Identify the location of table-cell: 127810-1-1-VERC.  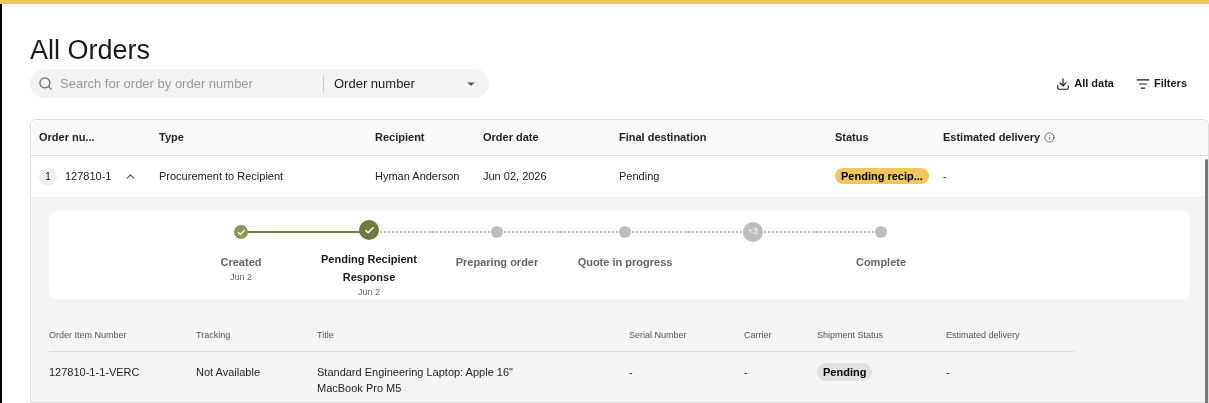
(94, 372).